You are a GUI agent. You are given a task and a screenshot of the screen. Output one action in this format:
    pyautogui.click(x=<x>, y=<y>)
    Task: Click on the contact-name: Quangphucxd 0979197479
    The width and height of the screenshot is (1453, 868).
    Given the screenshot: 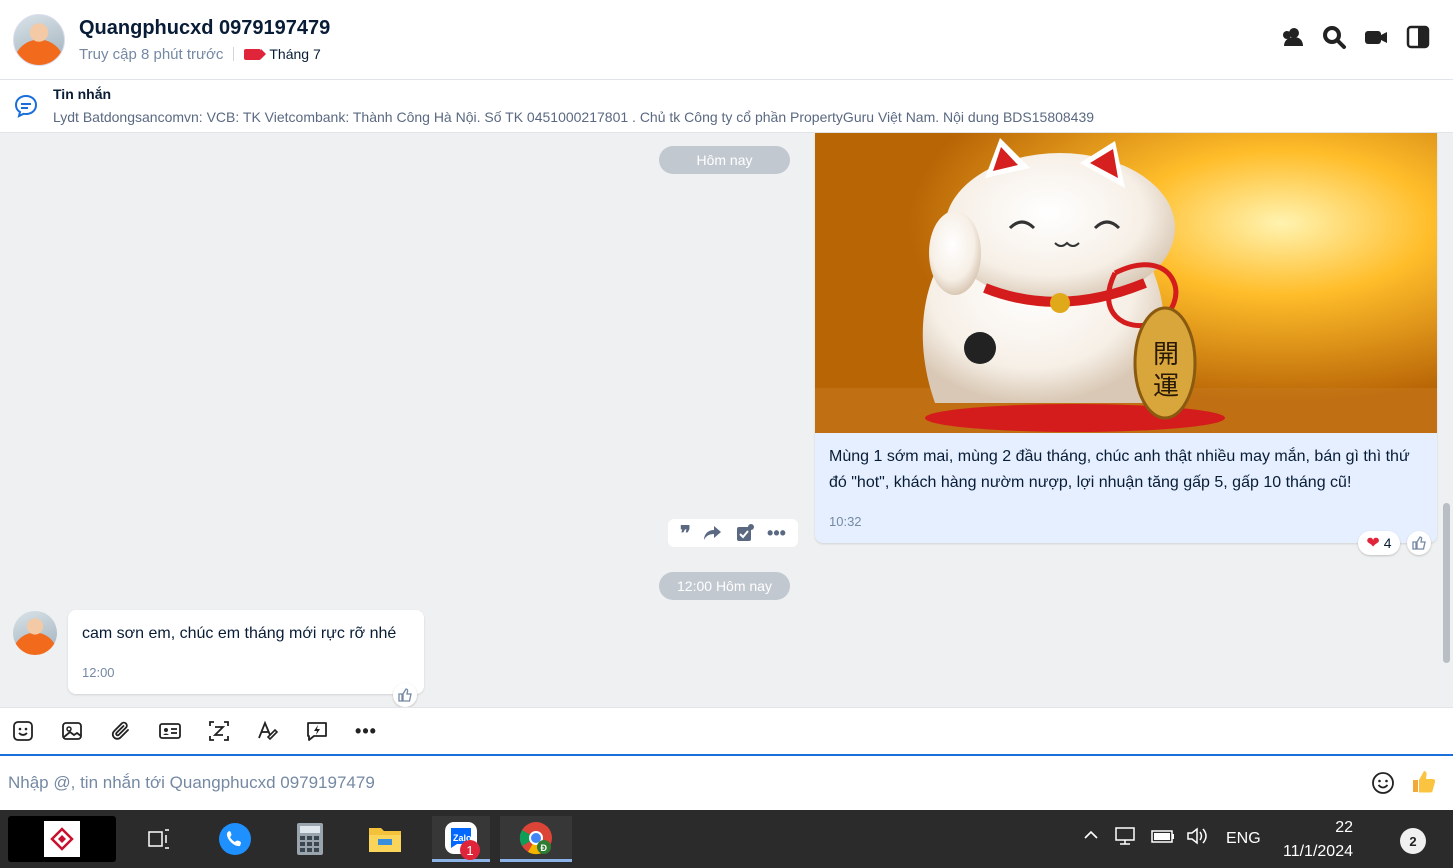 What is the action you would take?
    pyautogui.click(x=204, y=28)
    